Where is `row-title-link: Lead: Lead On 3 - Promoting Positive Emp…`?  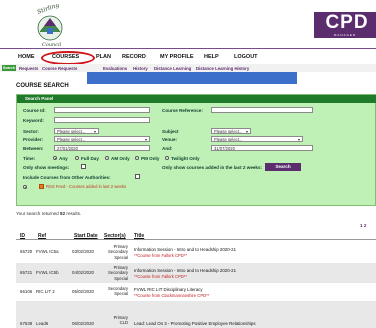
row-title-link: Lead: Lead On 3 - Promoting Positive Emp… is located at coordinates (195, 323).